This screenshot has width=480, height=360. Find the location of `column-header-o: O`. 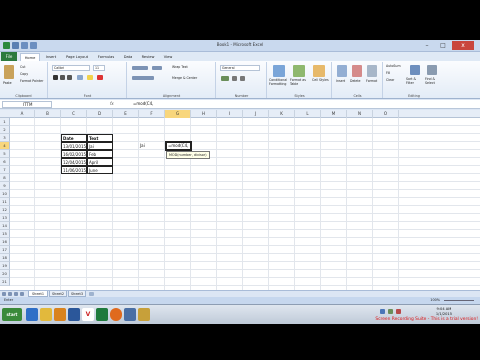

column-header-o: O is located at coordinates (386, 114).